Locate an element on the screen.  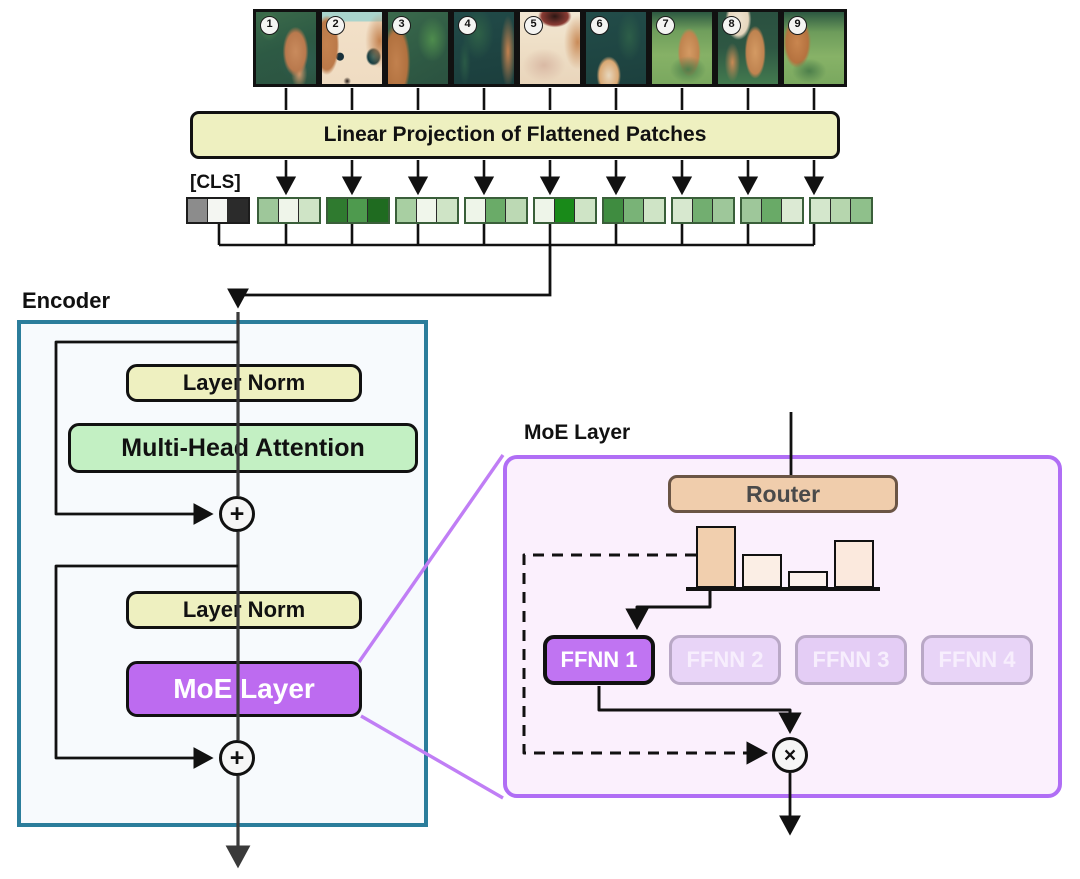
moe-panel-label: MoE Layer is located at coordinates (577, 432).